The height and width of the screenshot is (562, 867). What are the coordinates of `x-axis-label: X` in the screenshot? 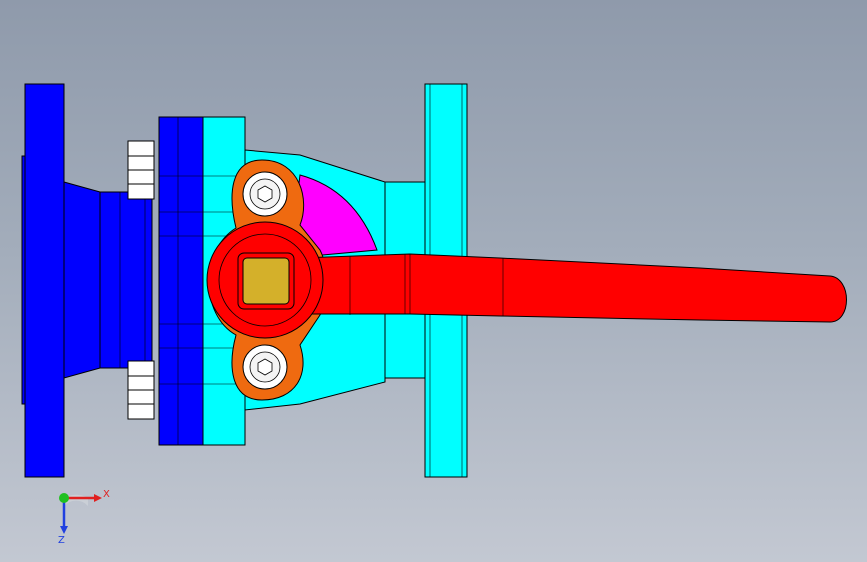 It's located at (106, 494).